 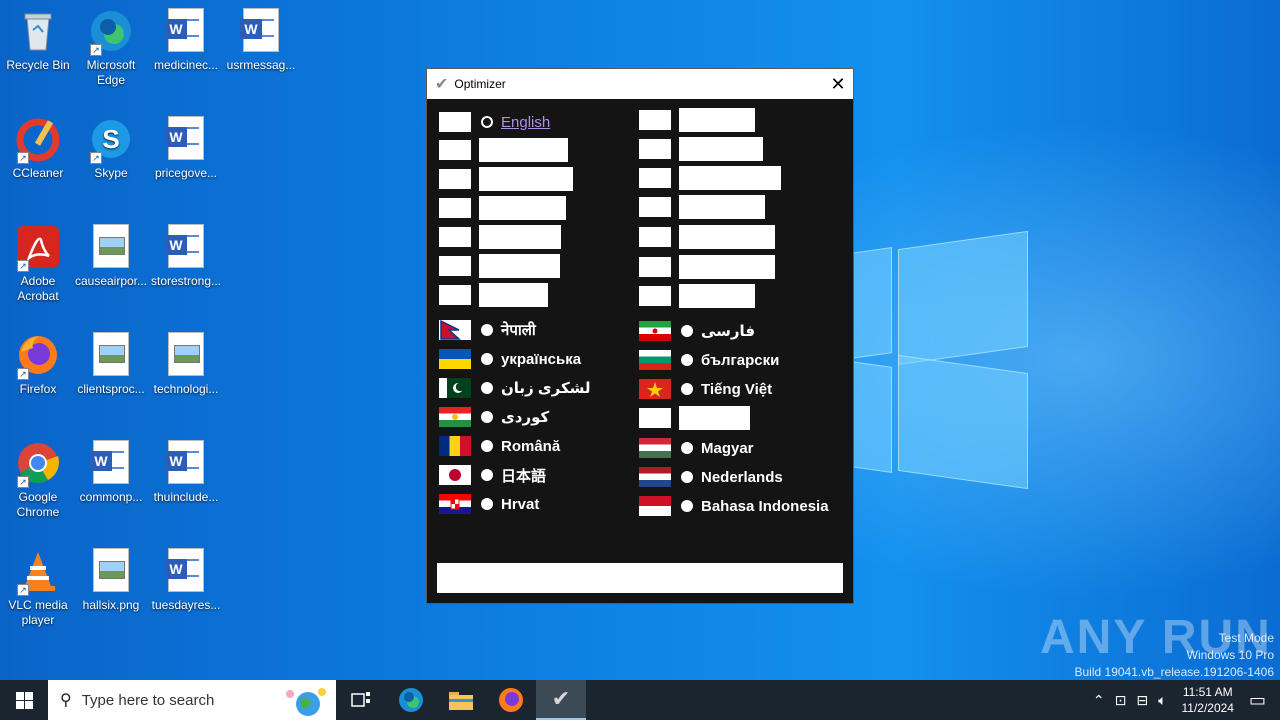 What do you see at coordinates (525, 122) in the screenshot?
I see `language-label: English` at bounding box center [525, 122].